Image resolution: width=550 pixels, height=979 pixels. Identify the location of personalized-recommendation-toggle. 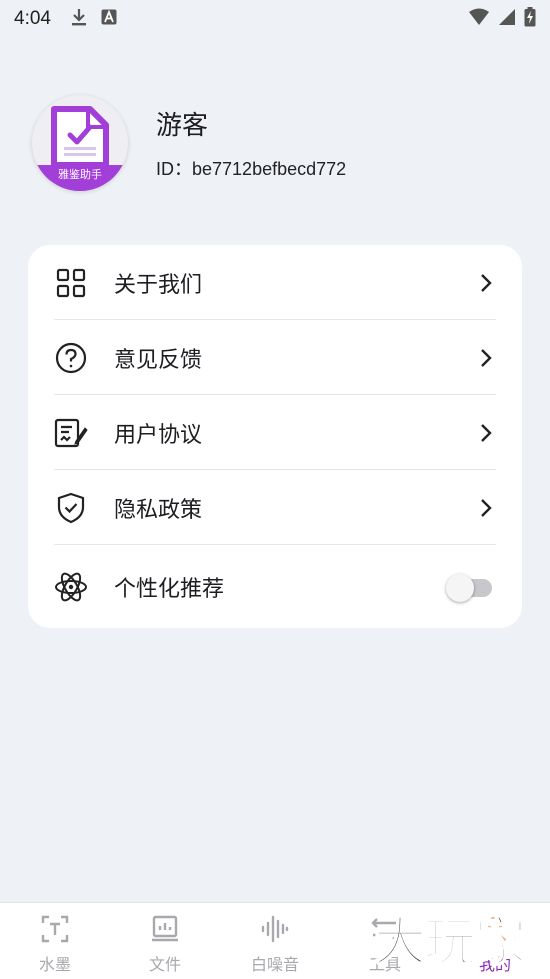
(471, 587).